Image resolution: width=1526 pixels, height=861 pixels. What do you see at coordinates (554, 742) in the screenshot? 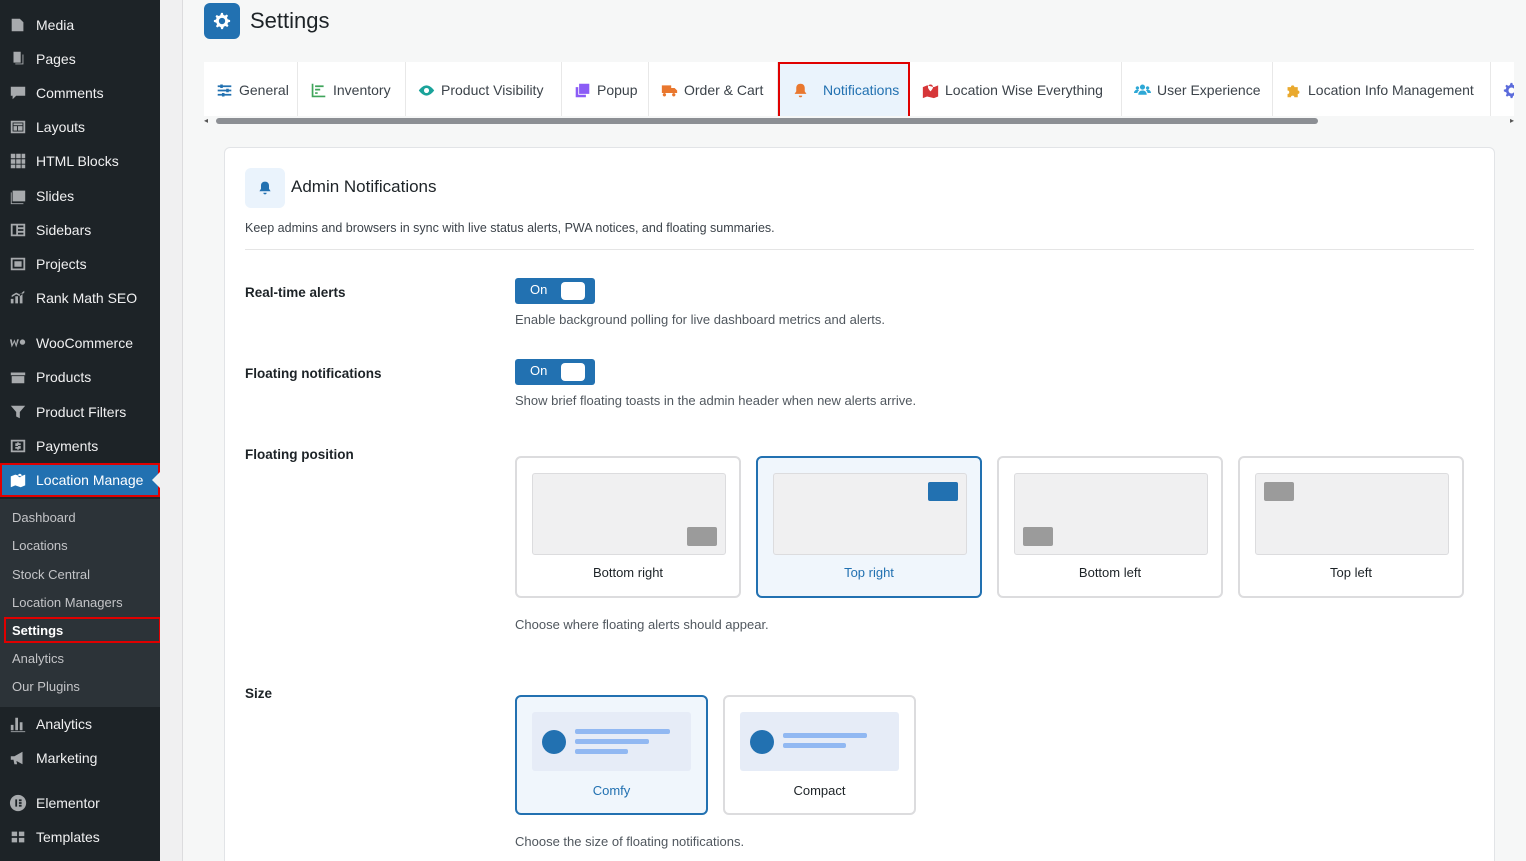
I see `avatar-preview` at bounding box center [554, 742].